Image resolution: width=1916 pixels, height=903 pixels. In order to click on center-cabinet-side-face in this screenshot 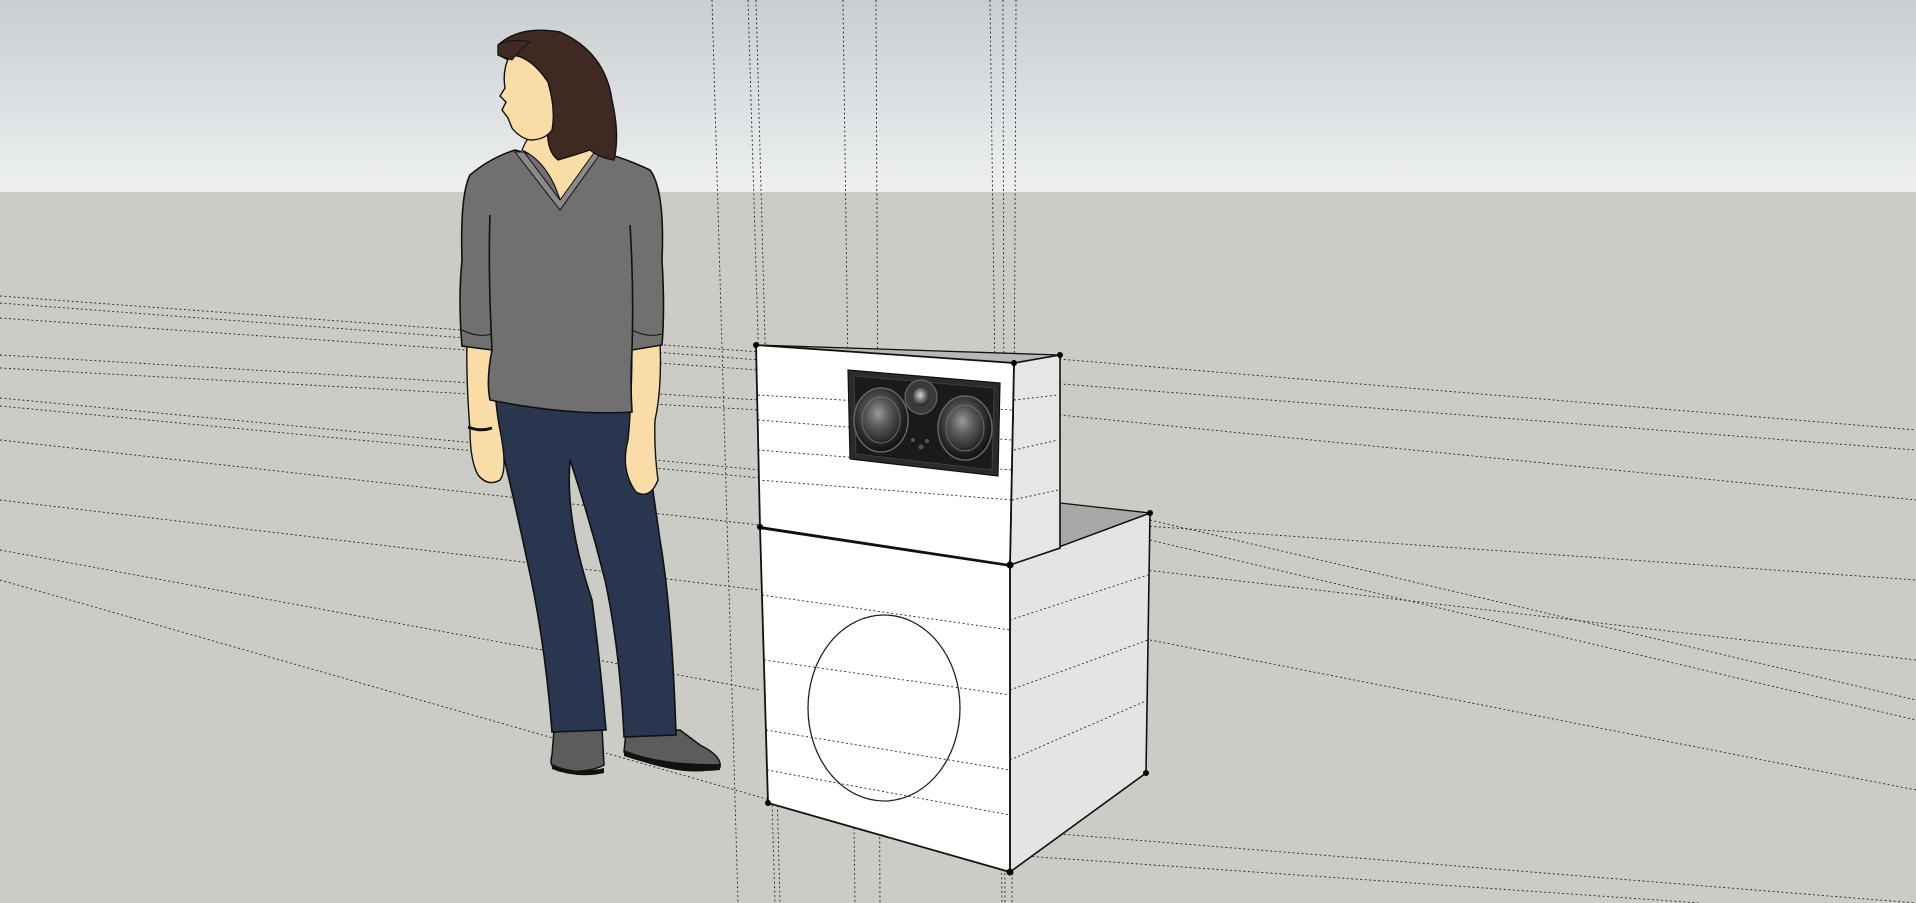, I will do `click(1035, 460)`.